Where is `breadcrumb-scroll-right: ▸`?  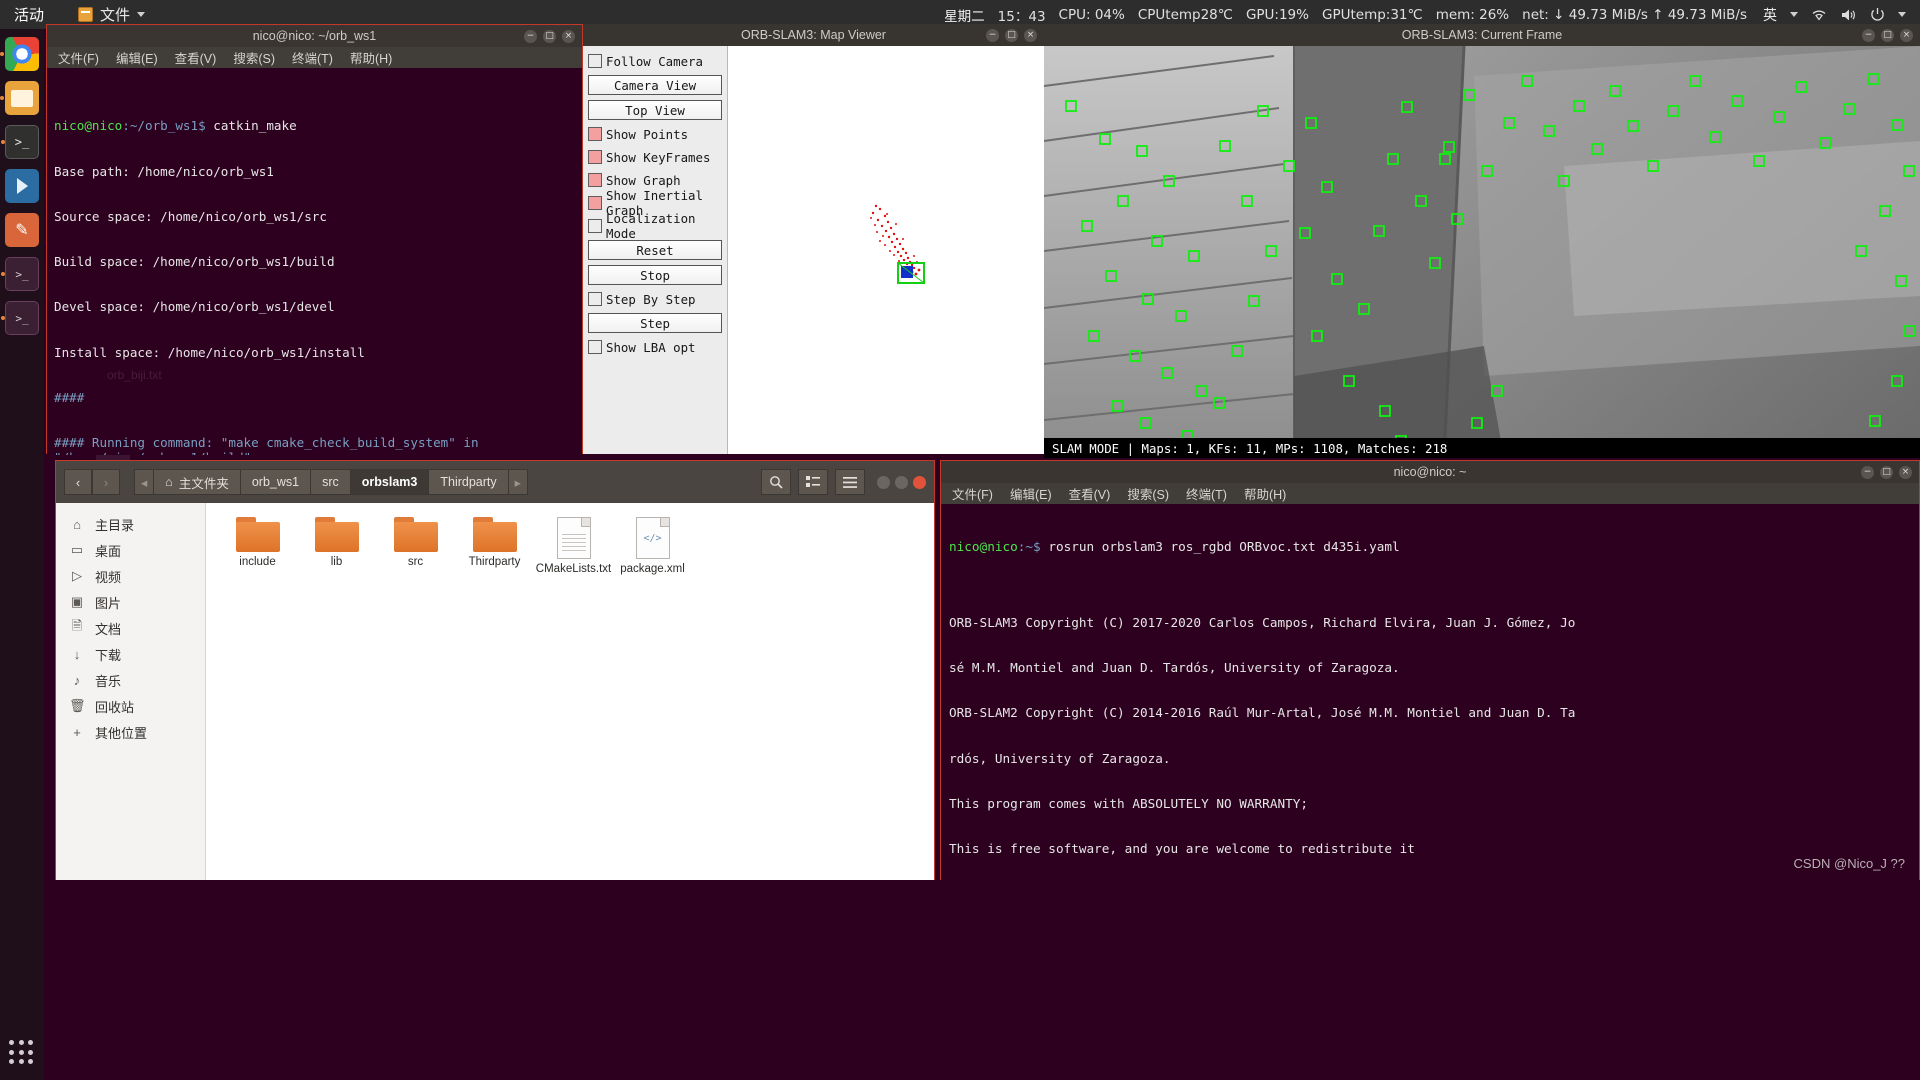
breadcrumb-scroll-right: ▸ is located at coordinates (518, 482).